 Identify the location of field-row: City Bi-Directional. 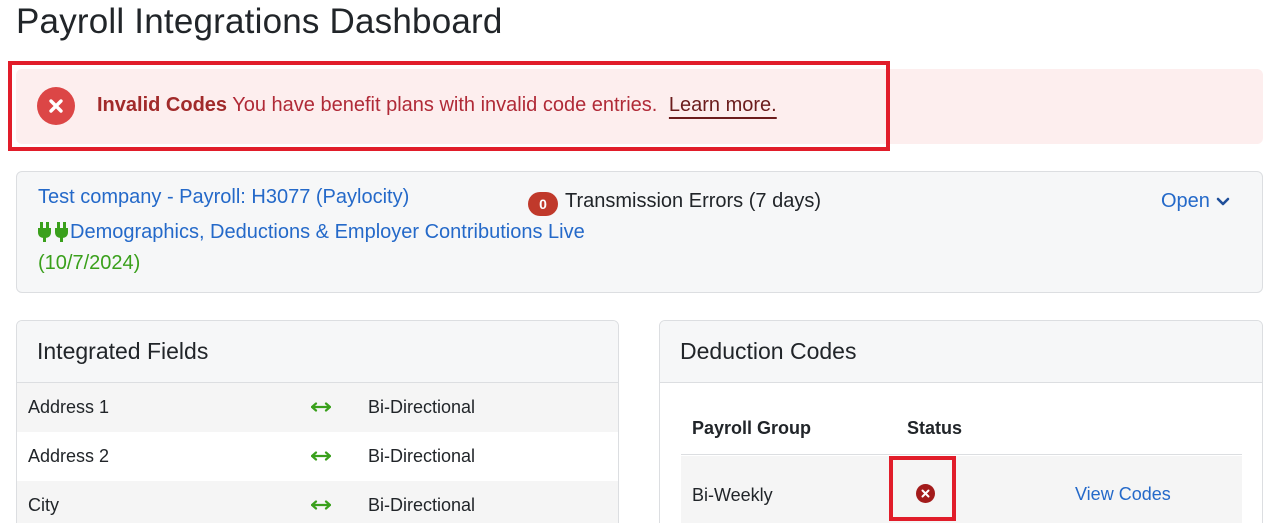
(317, 502).